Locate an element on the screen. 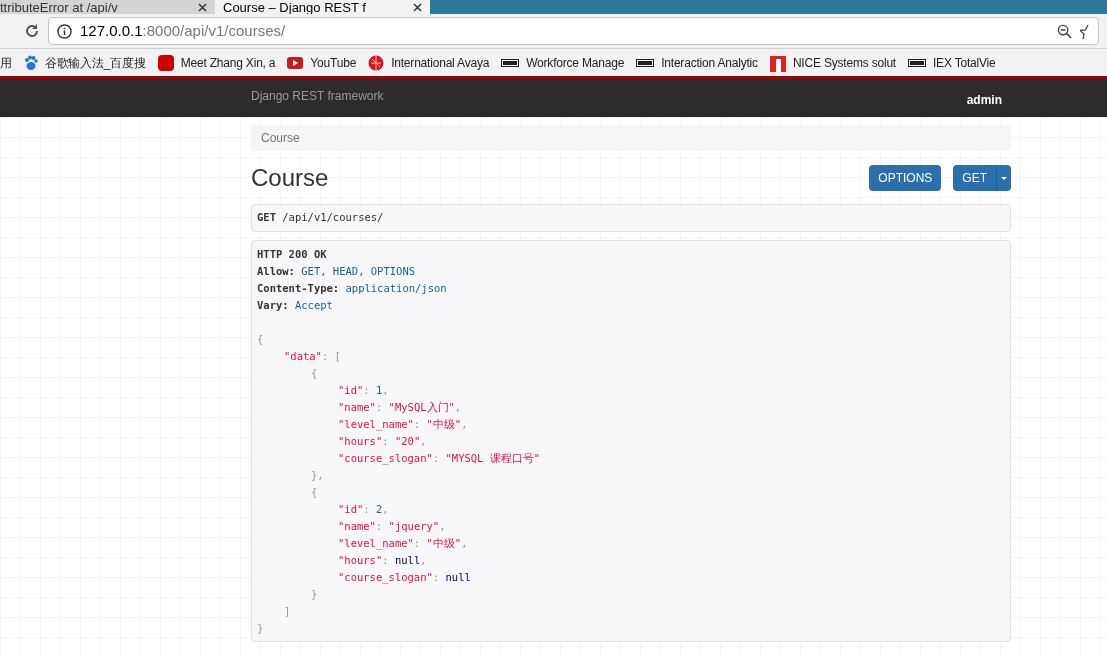  header-line: Allow: GET, HEAD, OPTIONS is located at coordinates (337, 271).